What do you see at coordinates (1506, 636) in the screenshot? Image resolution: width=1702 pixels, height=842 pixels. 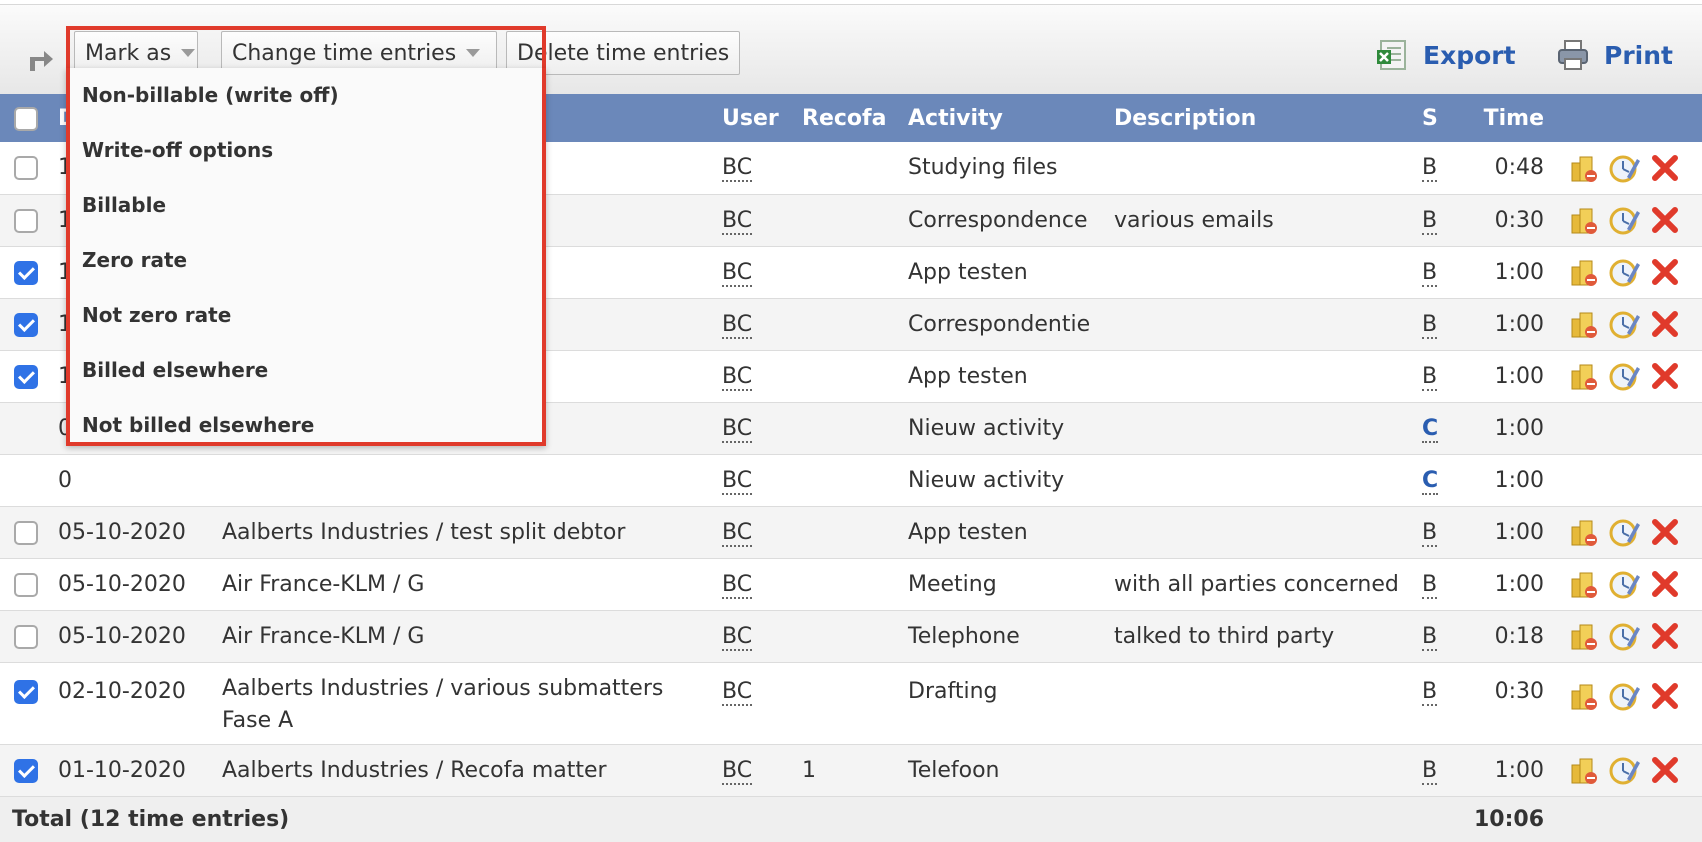 I see `time-cell: 0:18` at bounding box center [1506, 636].